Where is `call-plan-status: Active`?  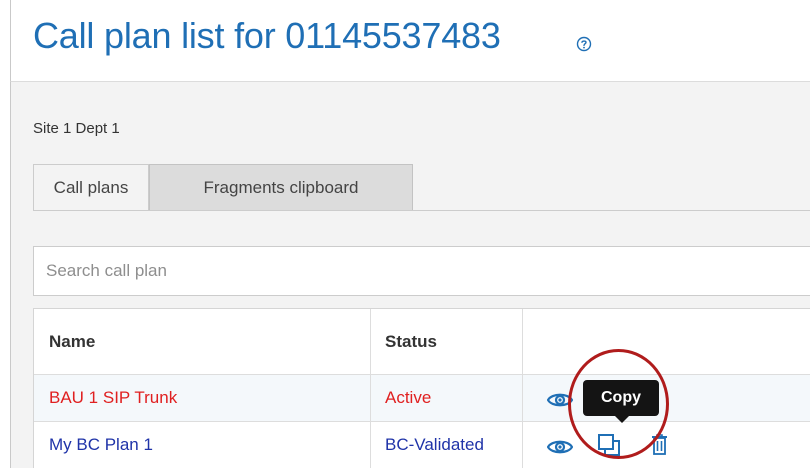
call-plan-status: Active is located at coordinates (447, 398).